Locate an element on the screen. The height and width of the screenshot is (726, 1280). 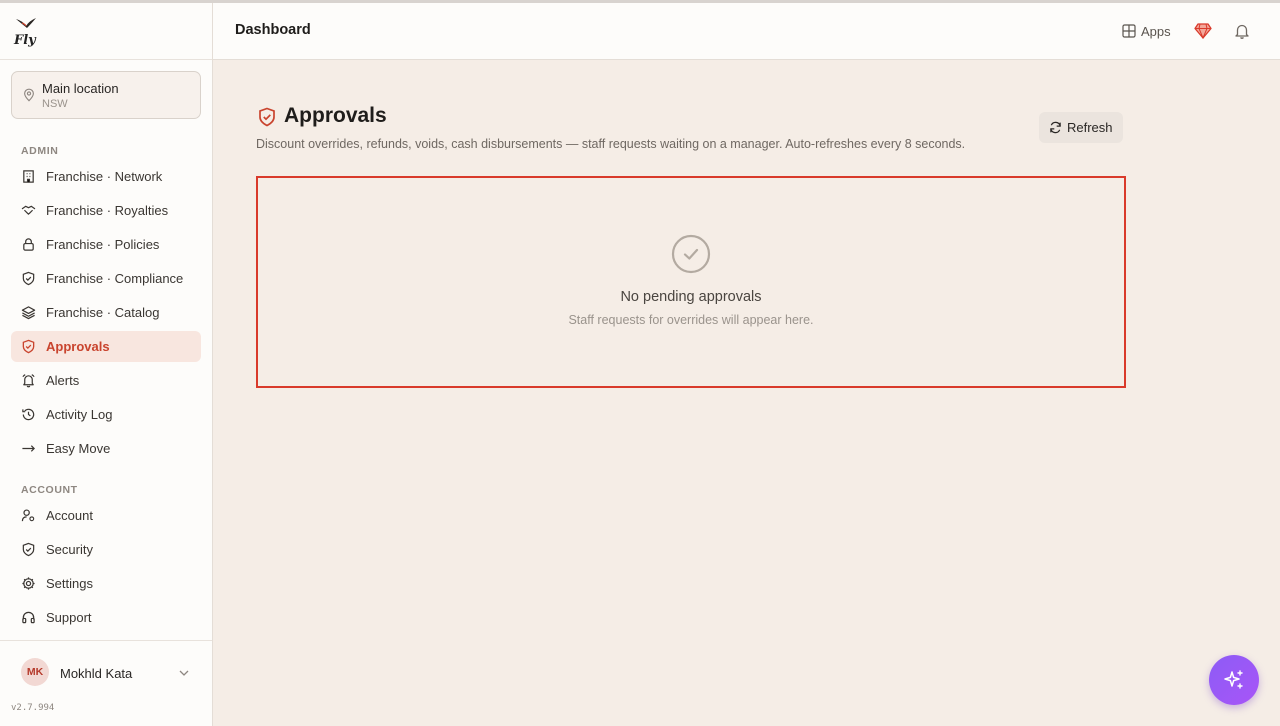
sidebar-item-label: Account is located at coordinates (69, 515).